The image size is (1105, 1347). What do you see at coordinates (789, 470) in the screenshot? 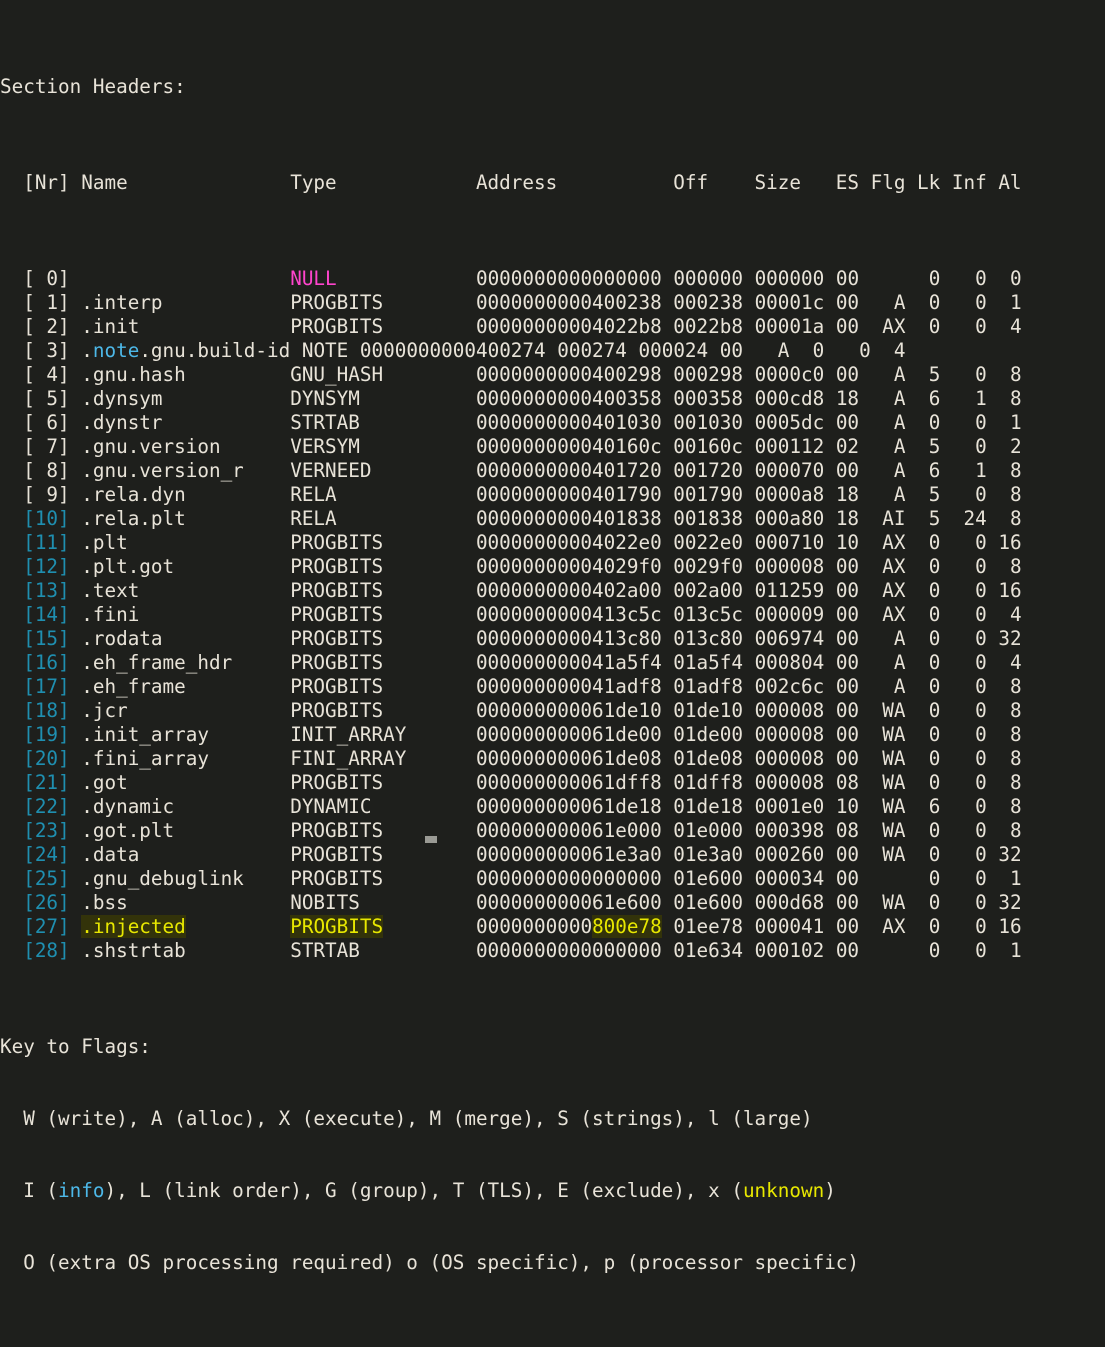
I see `row-size: 000070` at bounding box center [789, 470].